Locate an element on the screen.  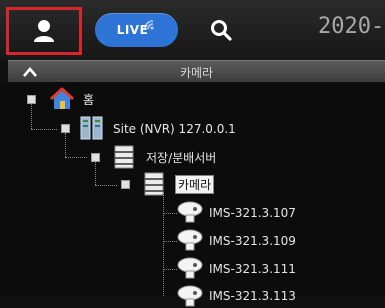
user-button is located at coordinates (44, 31).